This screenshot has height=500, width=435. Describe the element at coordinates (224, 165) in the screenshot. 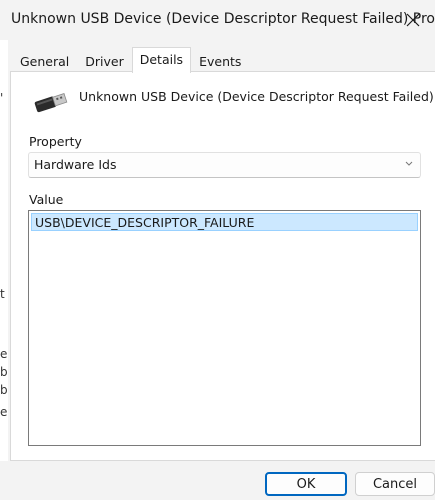

I see `property-dropdown: Hardware Ids` at that location.